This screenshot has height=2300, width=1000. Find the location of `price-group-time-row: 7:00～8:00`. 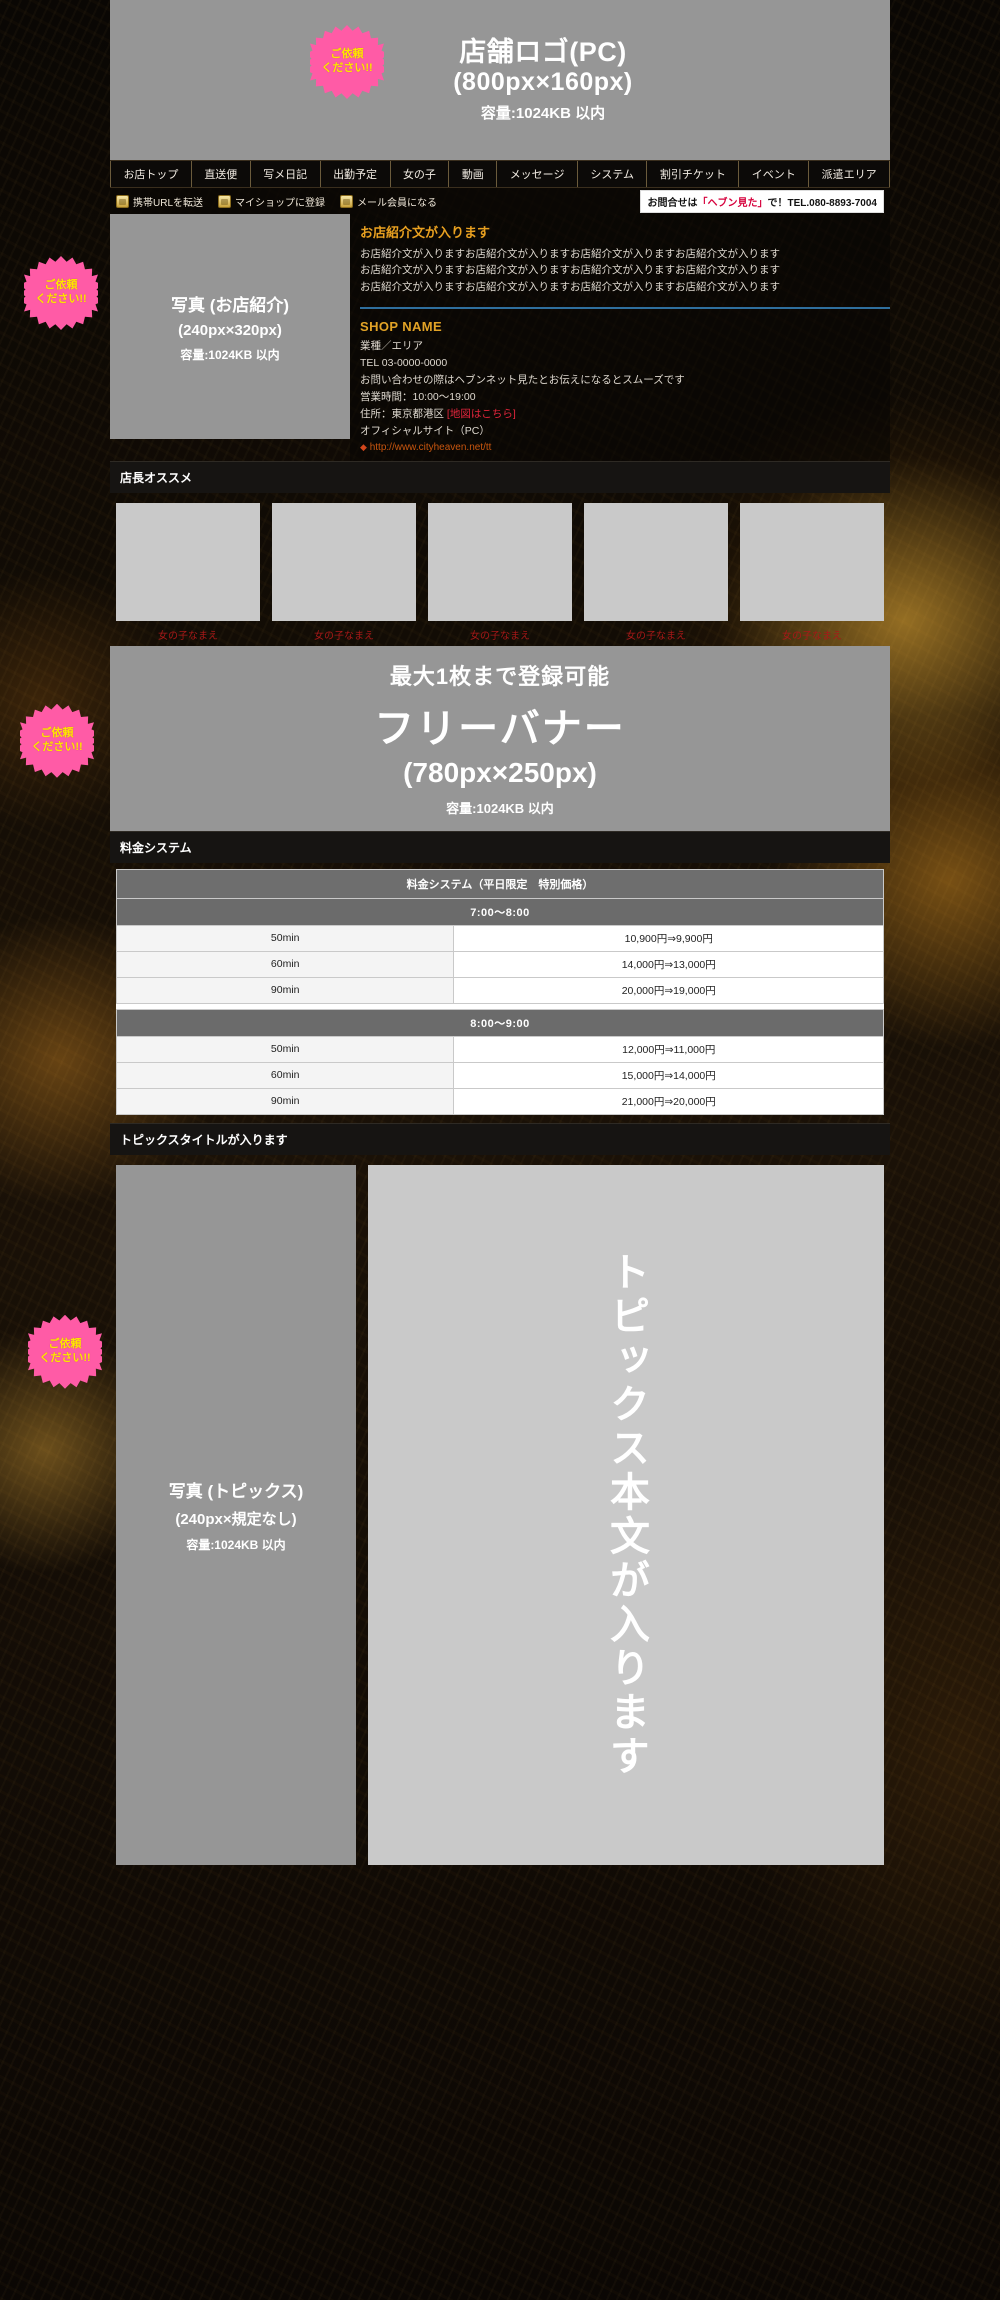

price-group-time-row: 7:00～8:00 is located at coordinates (500, 911).